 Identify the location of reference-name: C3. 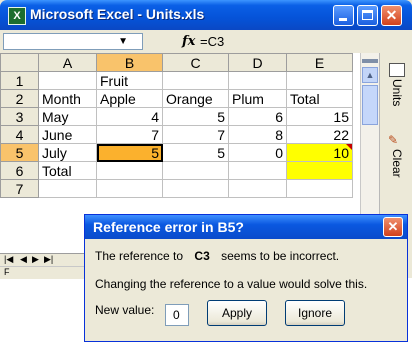
(202, 256).